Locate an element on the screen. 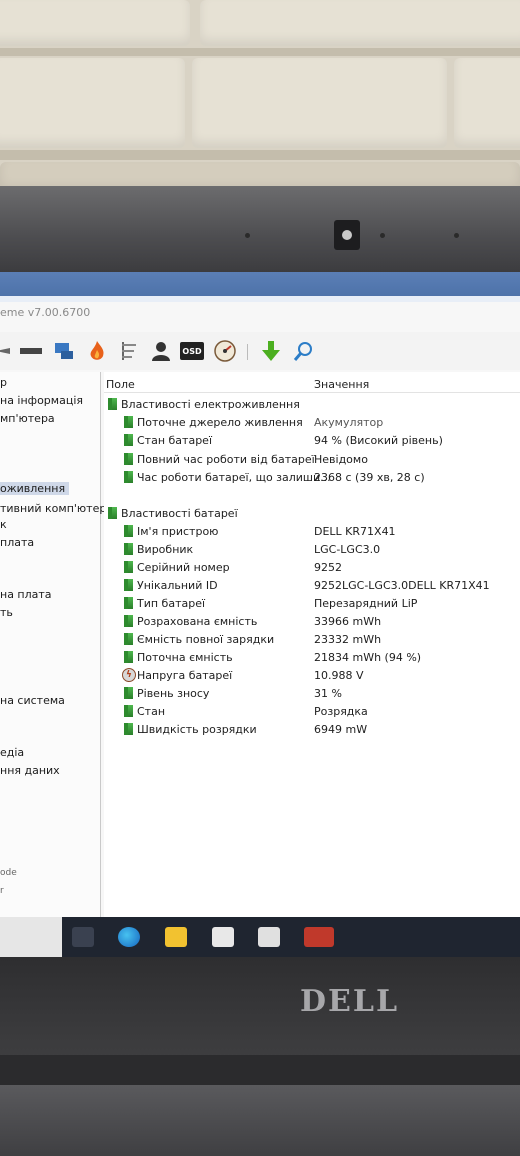  table-row: Ім'я пристрою DELL KR71X41 is located at coordinates (312, 532).